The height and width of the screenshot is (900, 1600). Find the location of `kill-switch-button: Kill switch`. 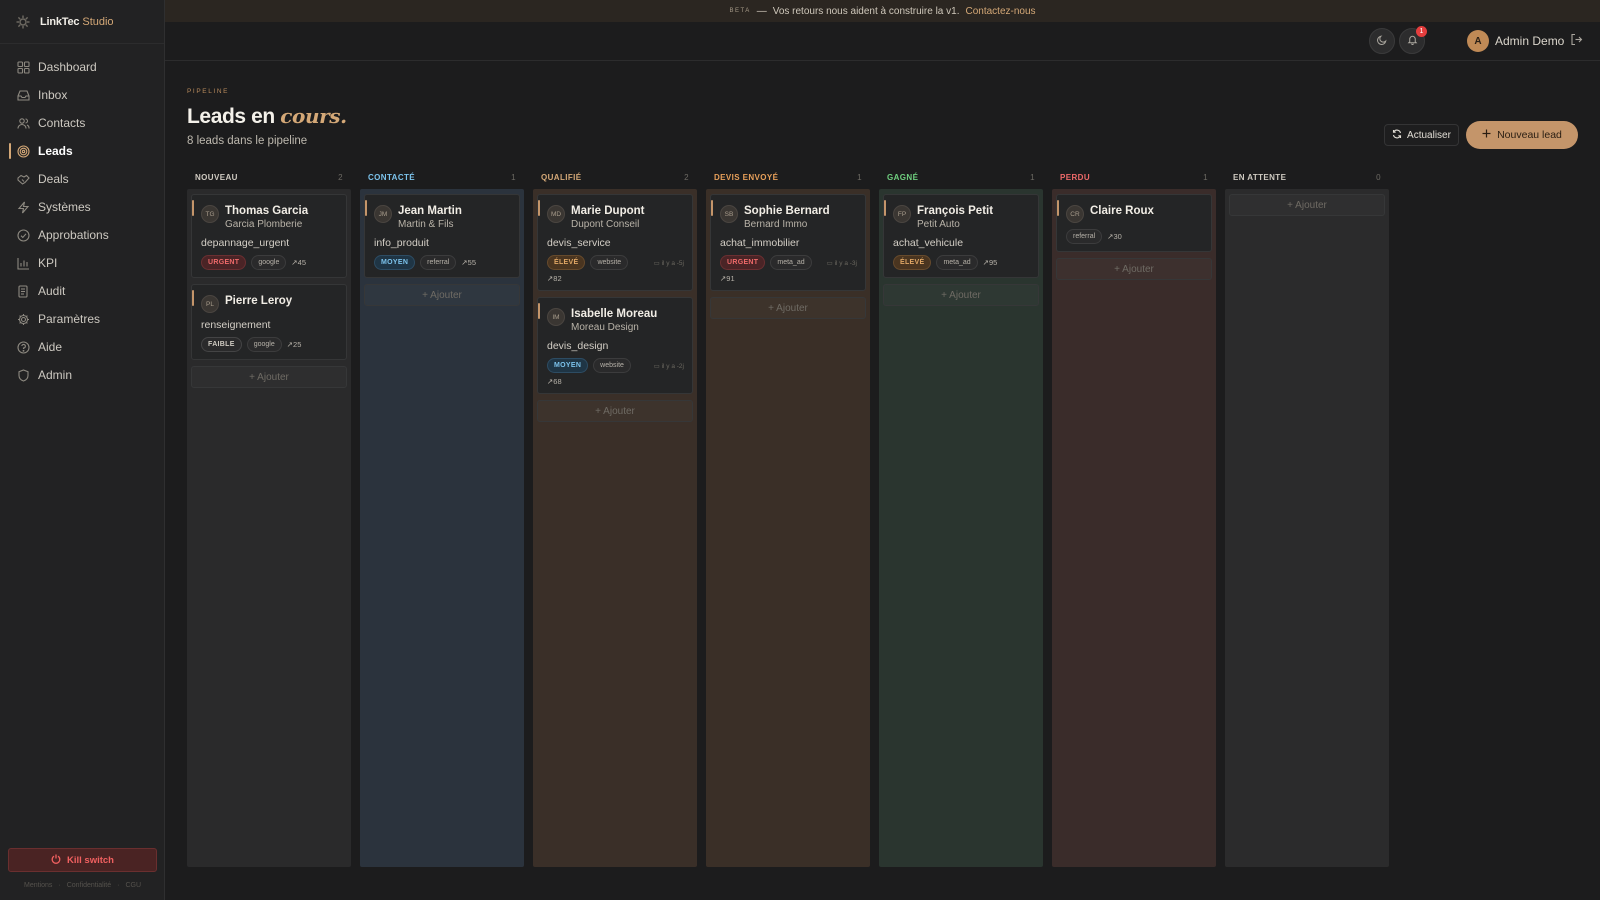

kill-switch-button: Kill switch is located at coordinates (82, 860).